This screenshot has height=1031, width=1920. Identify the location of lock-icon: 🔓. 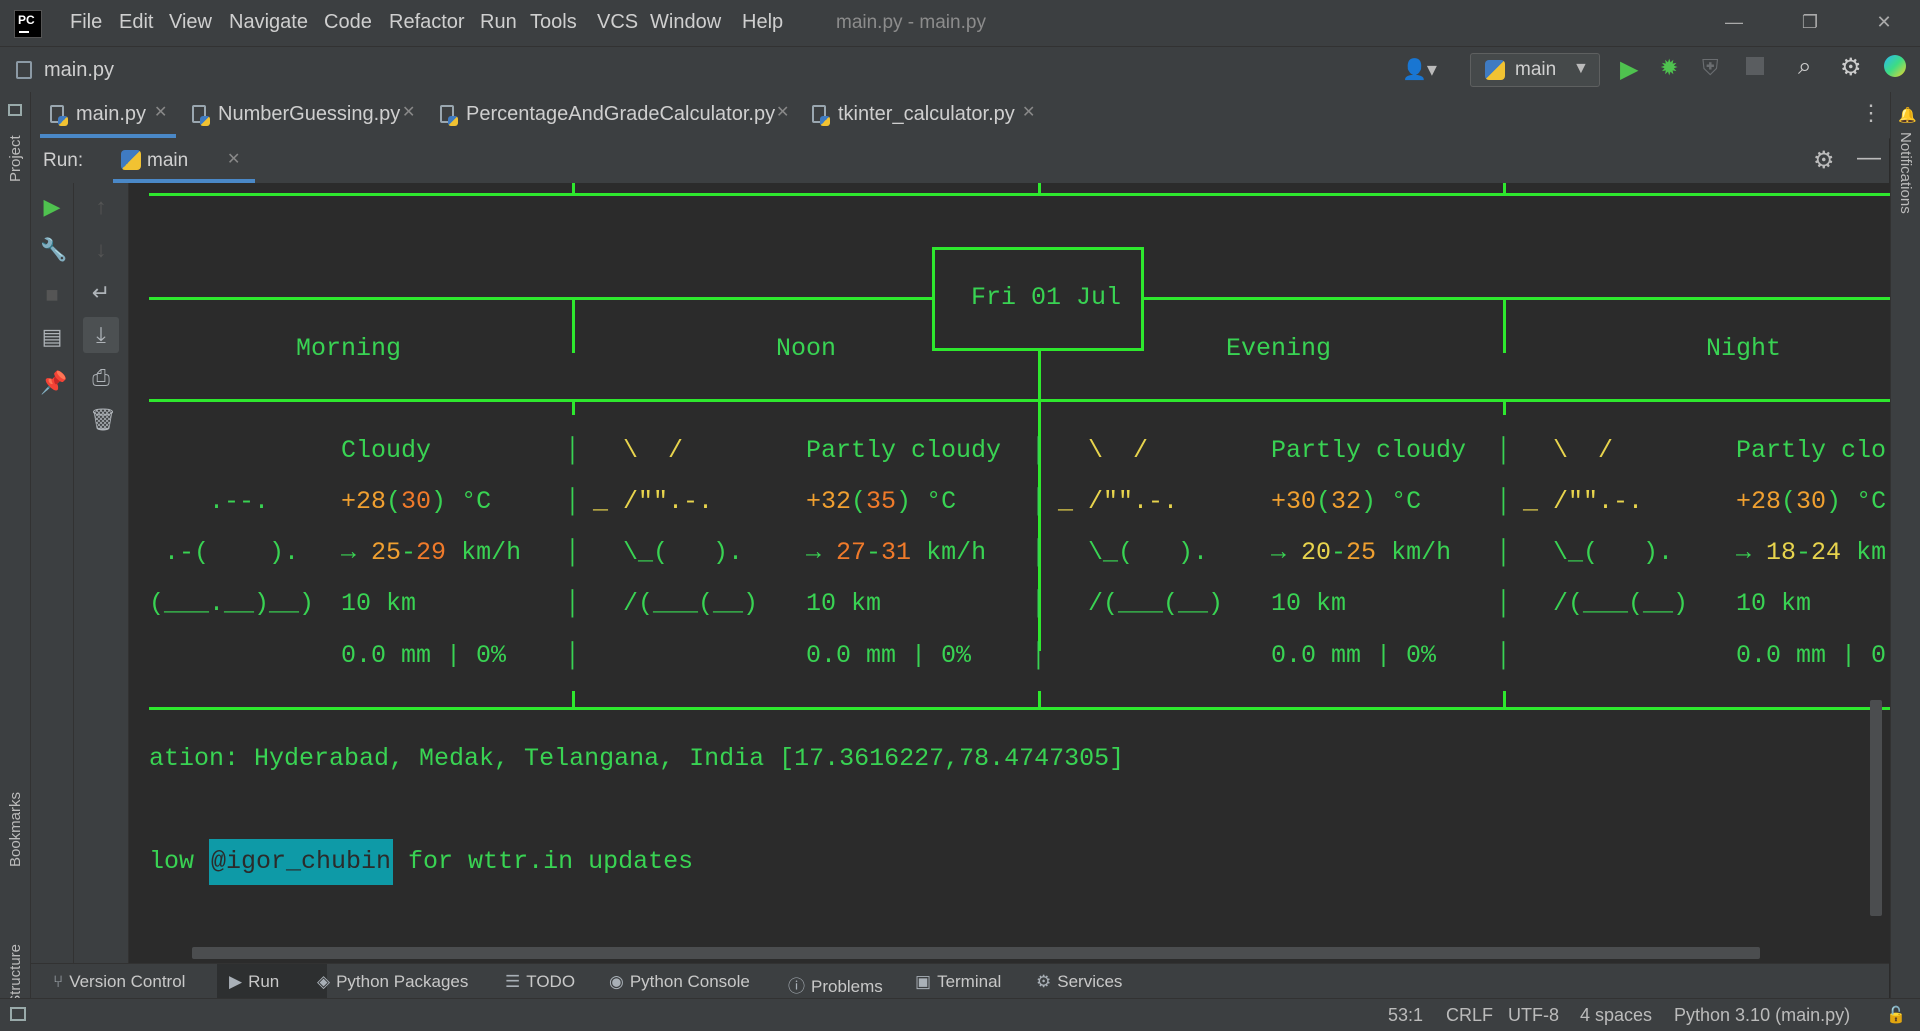
(1896, 1015).